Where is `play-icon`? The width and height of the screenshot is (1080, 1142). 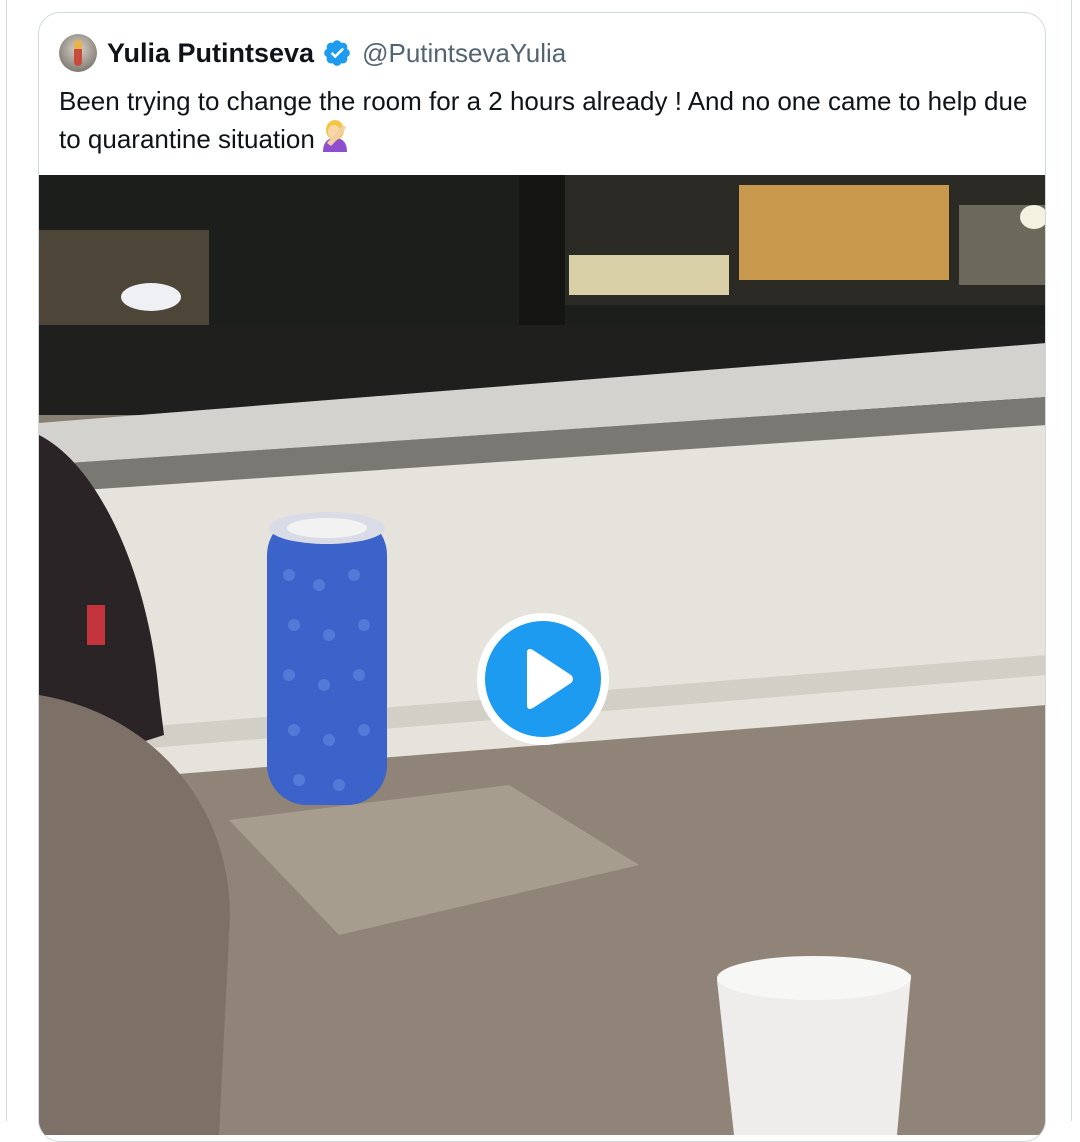
play-icon is located at coordinates (550, 679).